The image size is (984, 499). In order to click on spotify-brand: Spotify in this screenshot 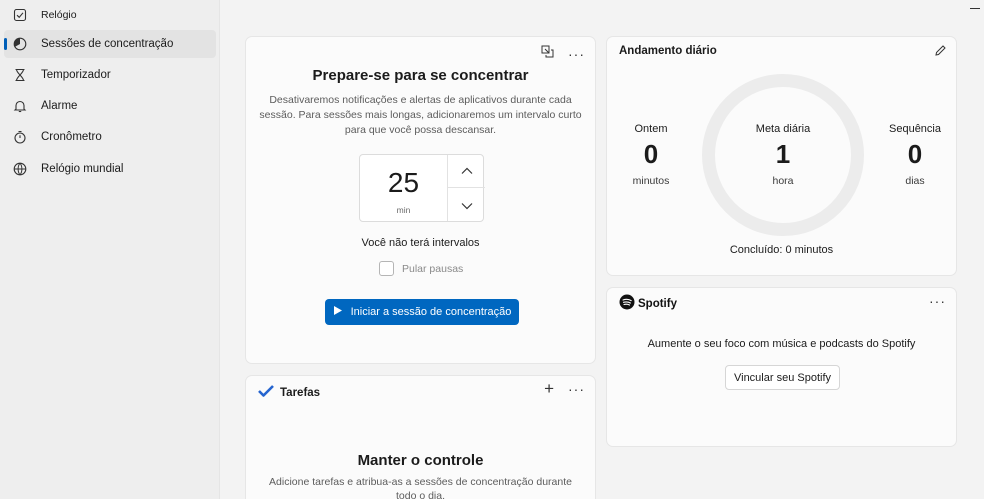, I will do `click(657, 303)`.